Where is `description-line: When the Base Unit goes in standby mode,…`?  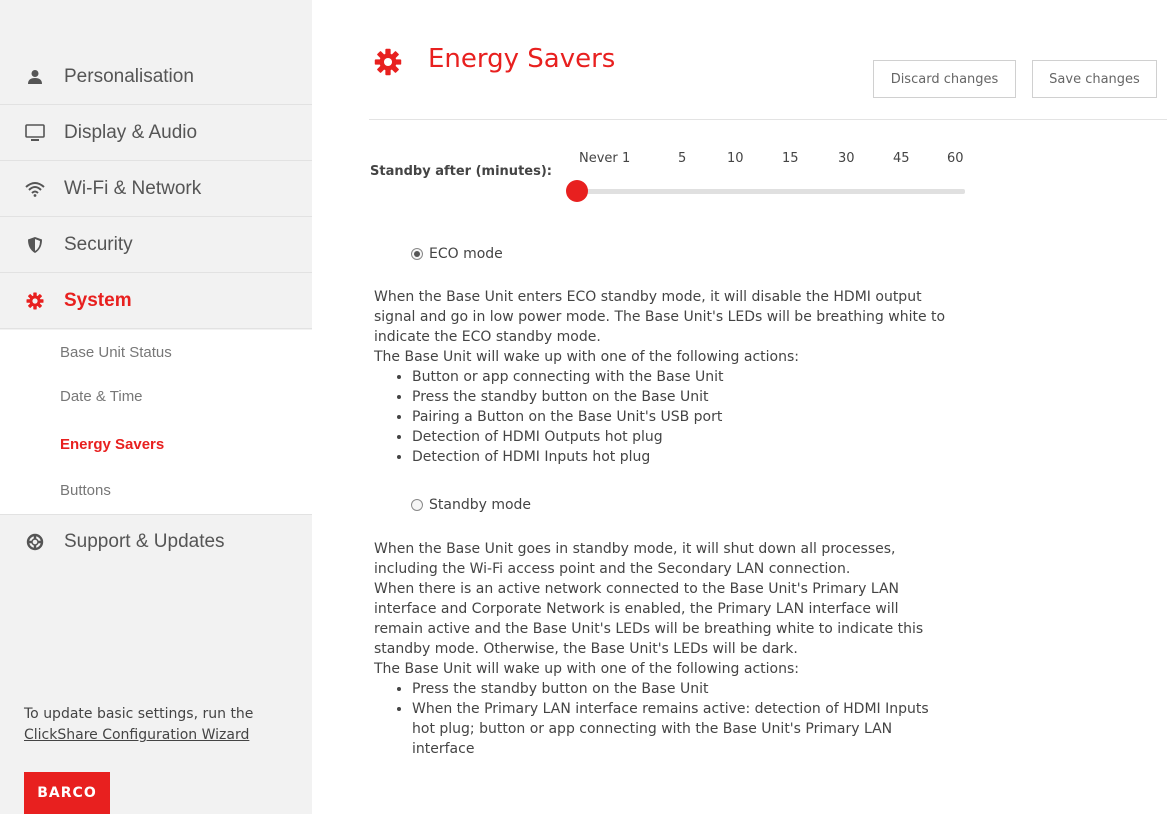 description-line: When the Base Unit goes in standby mode,… is located at coordinates (635, 549).